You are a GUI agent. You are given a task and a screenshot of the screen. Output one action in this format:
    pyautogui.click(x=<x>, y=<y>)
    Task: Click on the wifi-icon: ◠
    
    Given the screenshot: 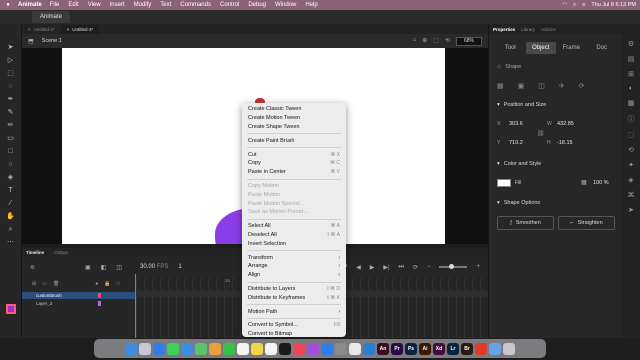 What is the action you would take?
    pyautogui.click(x=564, y=5)
    